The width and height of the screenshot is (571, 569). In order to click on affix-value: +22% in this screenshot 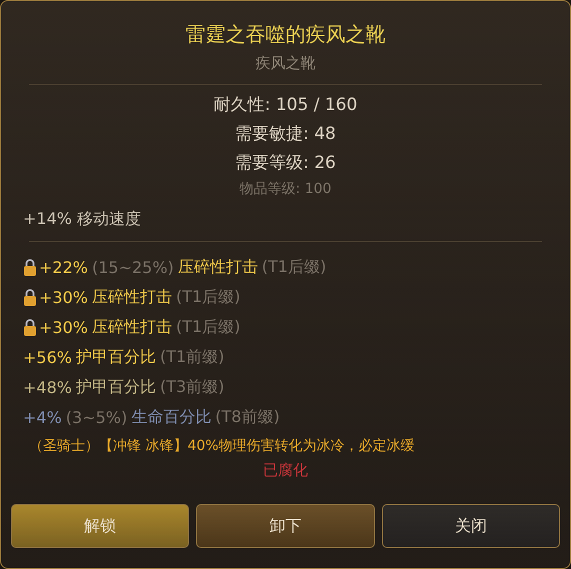, I will do `click(63, 267)`.